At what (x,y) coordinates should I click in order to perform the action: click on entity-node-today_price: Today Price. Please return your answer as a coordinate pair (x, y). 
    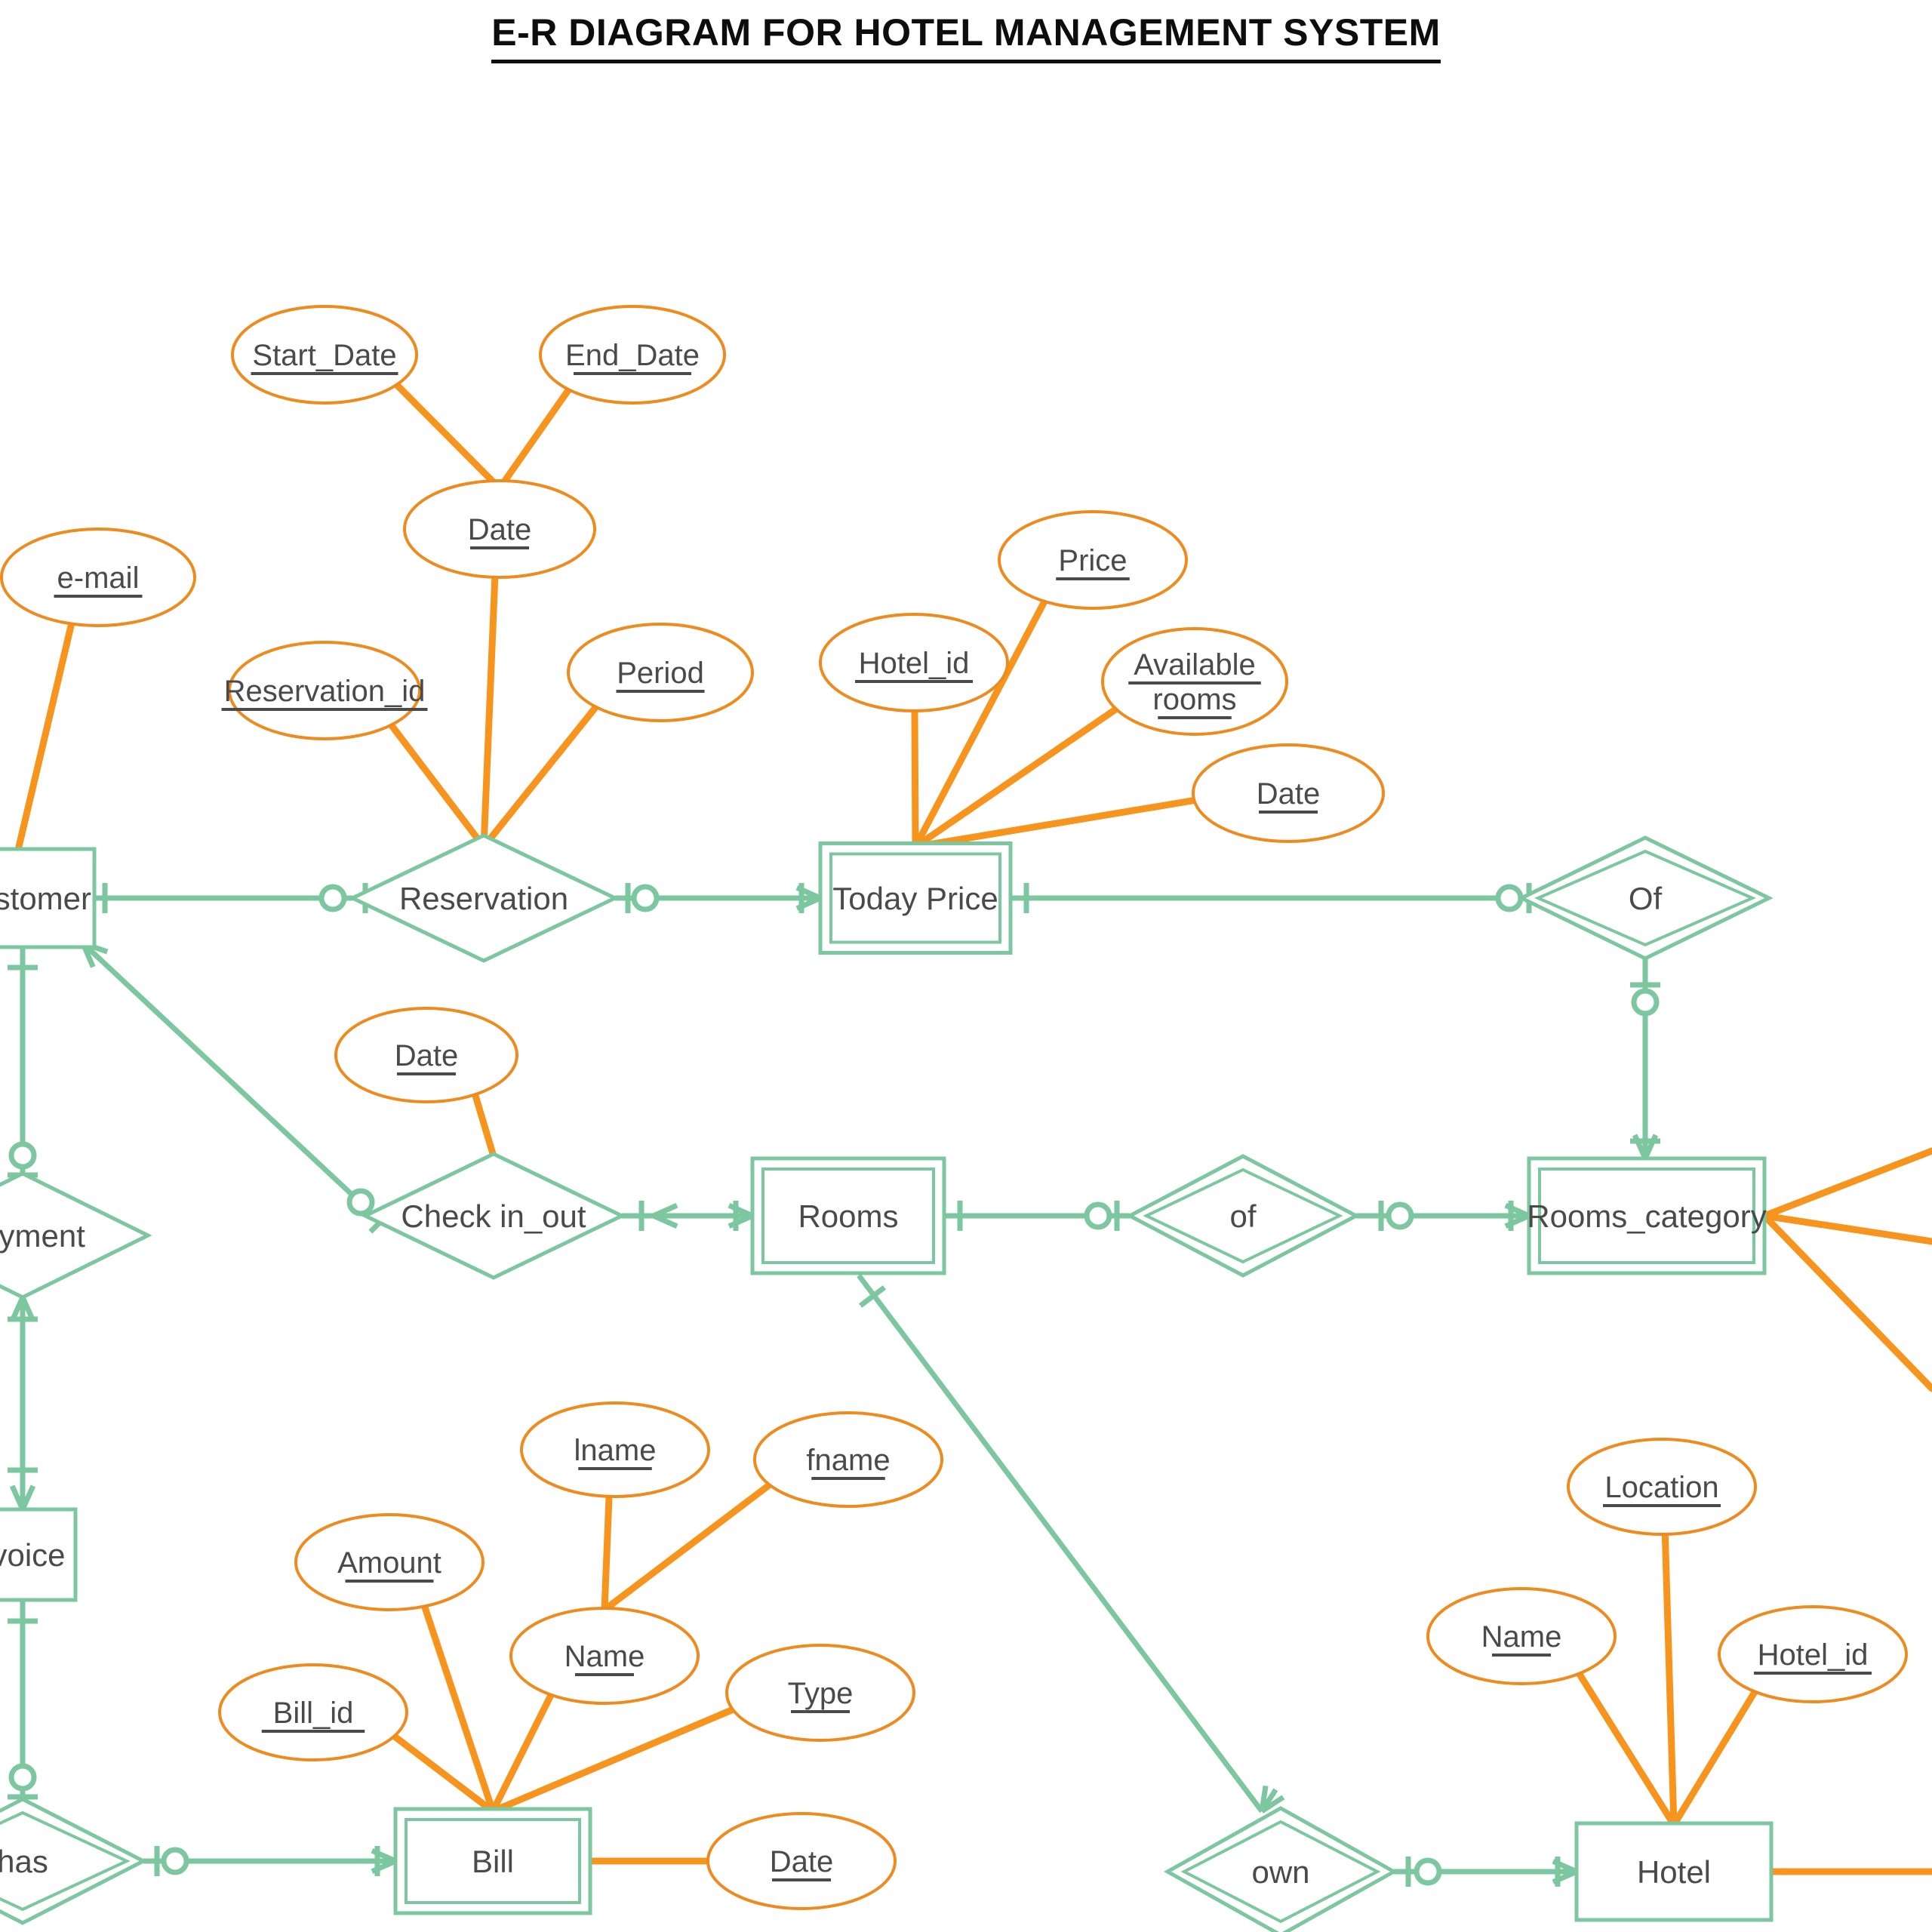
    Looking at the image, I should click on (915, 898).